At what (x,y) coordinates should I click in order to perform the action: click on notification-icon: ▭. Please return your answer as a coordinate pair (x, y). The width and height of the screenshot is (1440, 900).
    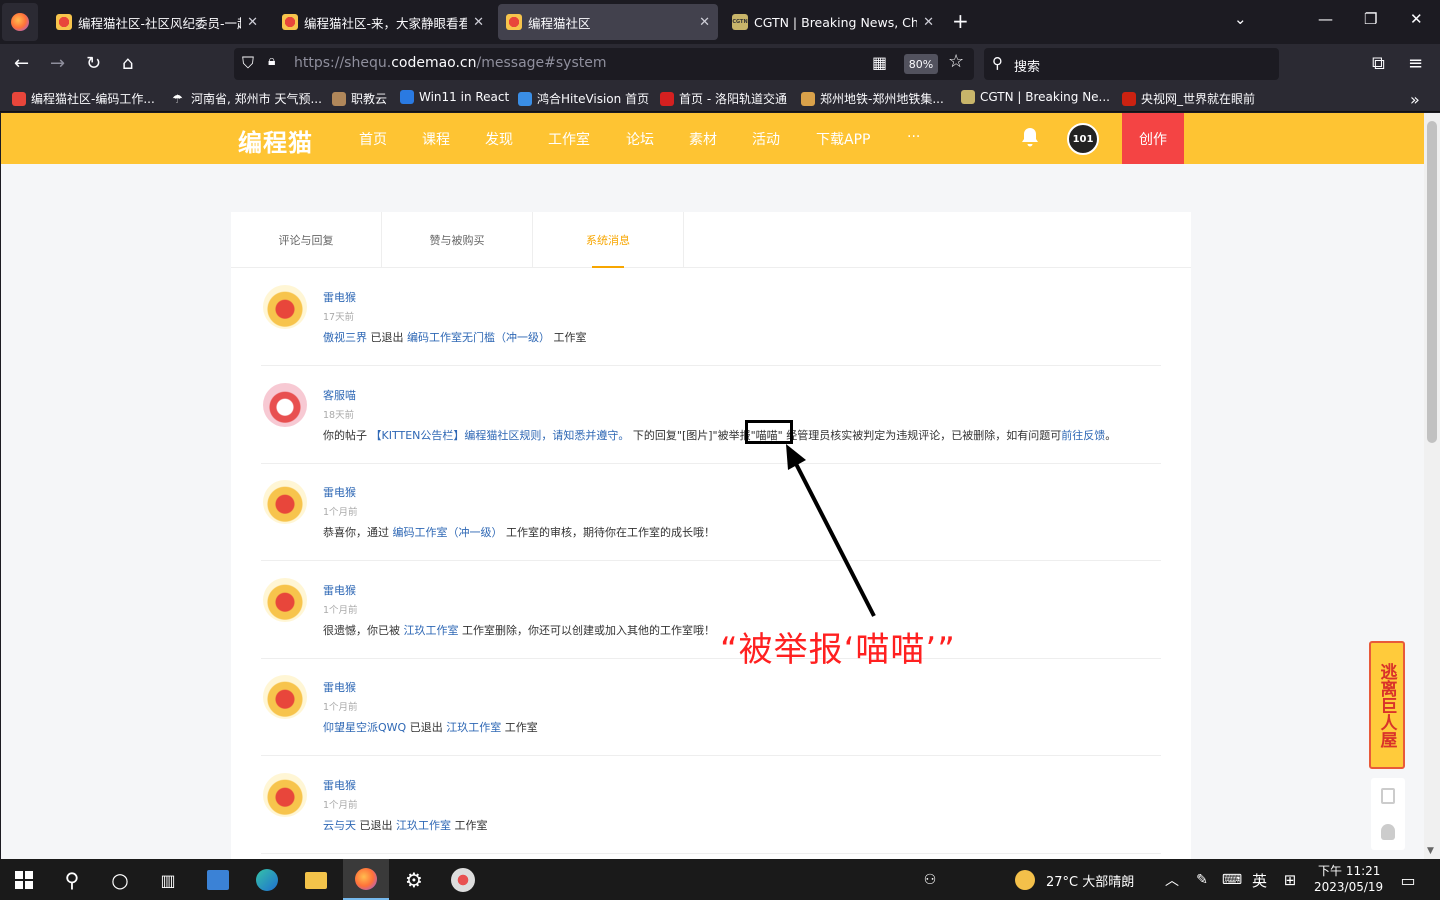
    Looking at the image, I should click on (1408, 880).